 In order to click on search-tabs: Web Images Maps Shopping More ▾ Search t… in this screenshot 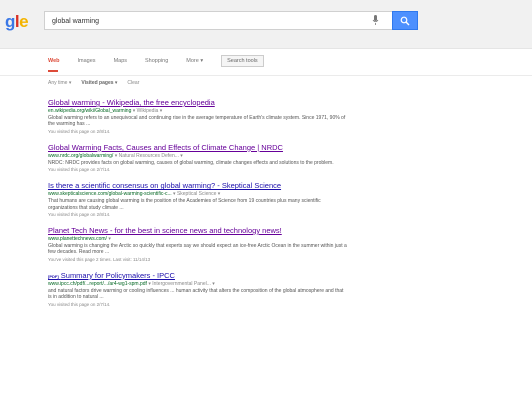, I will do `click(156, 61)`.